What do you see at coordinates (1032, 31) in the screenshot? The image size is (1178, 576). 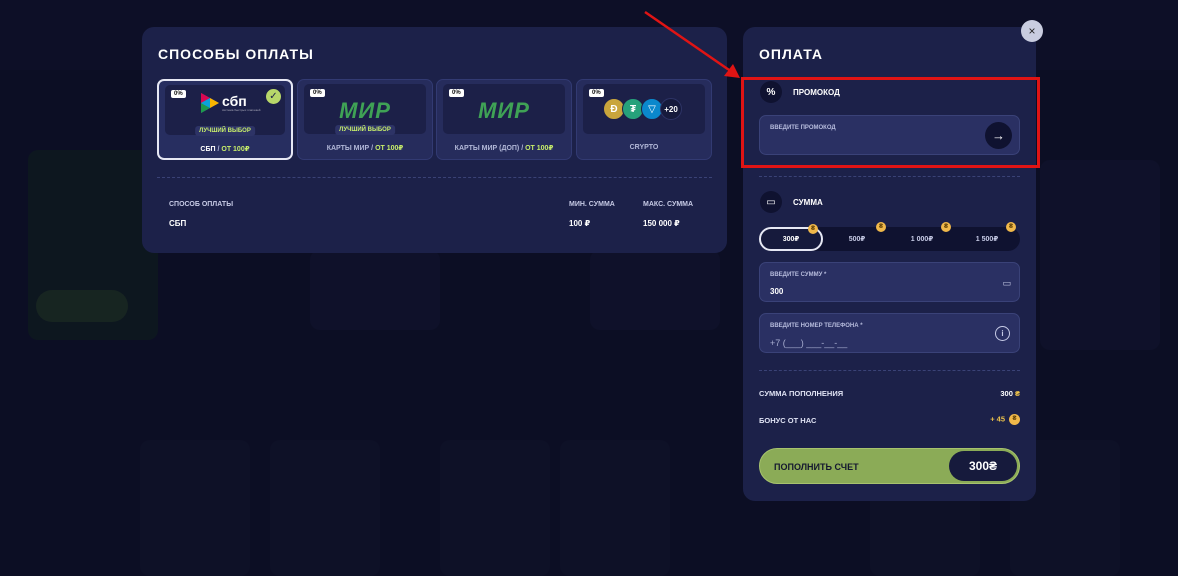 I see `close-icon: ×` at bounding box center [1032, 31].